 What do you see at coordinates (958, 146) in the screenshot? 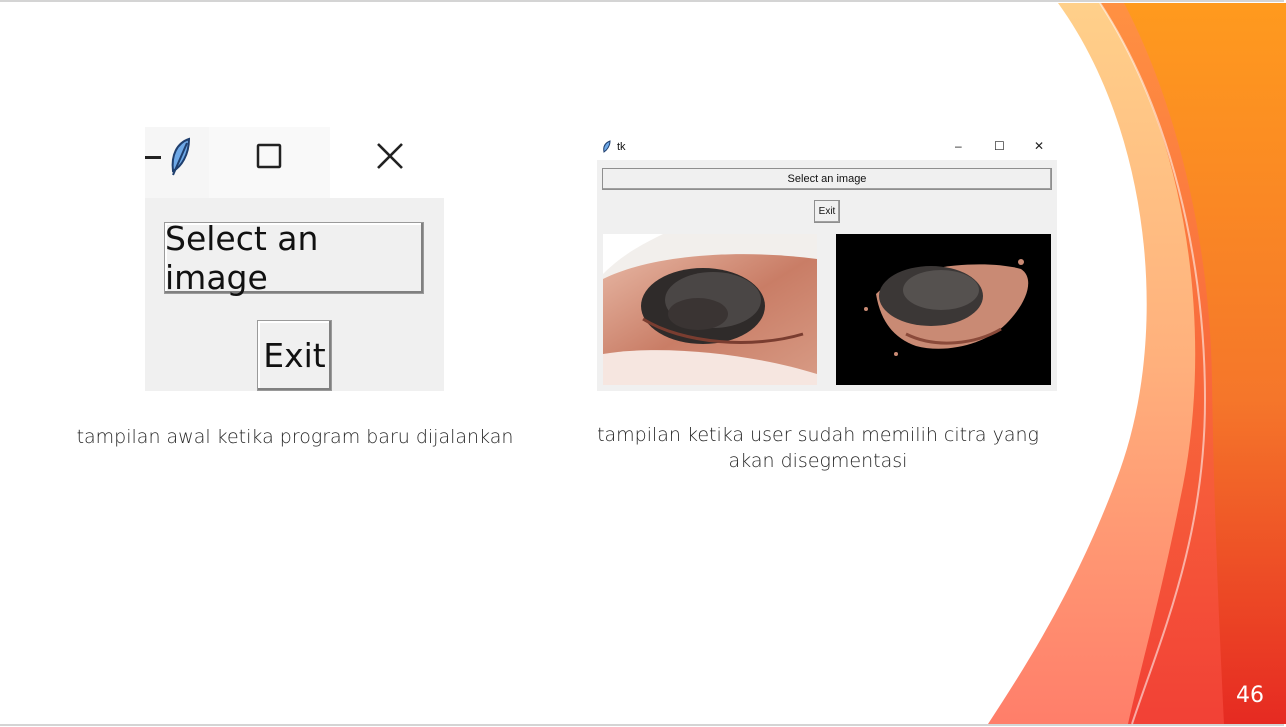
I see `minimize-icon: –` at bounding box center [958, 146].